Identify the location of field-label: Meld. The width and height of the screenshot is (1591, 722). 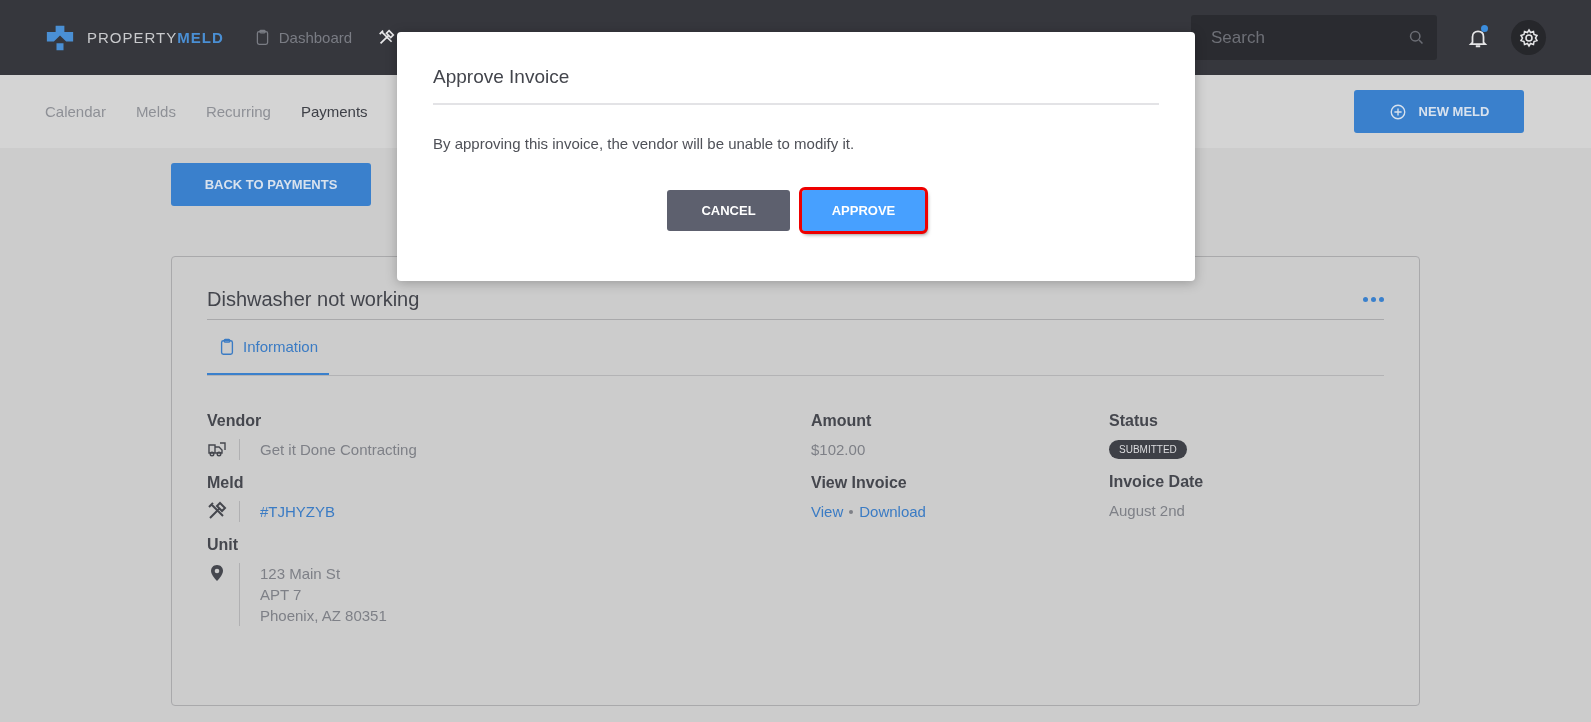
(226, 483).